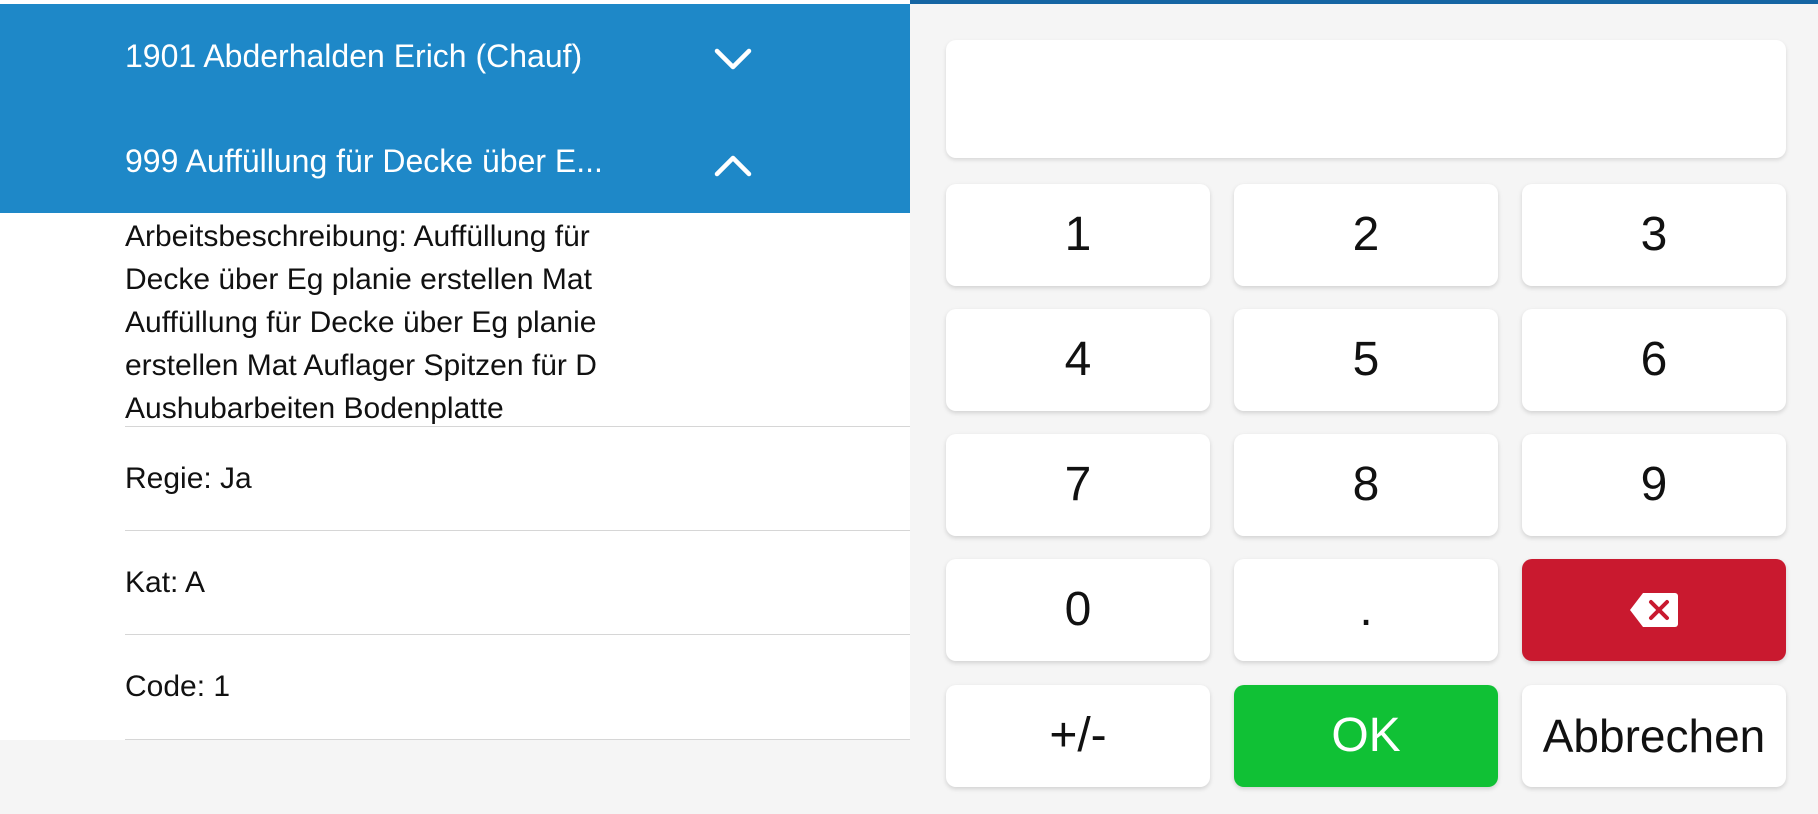 The width and height of the screenshot is (1818, 814). I want to click on key-7-button: 7, so click(1078, 485).